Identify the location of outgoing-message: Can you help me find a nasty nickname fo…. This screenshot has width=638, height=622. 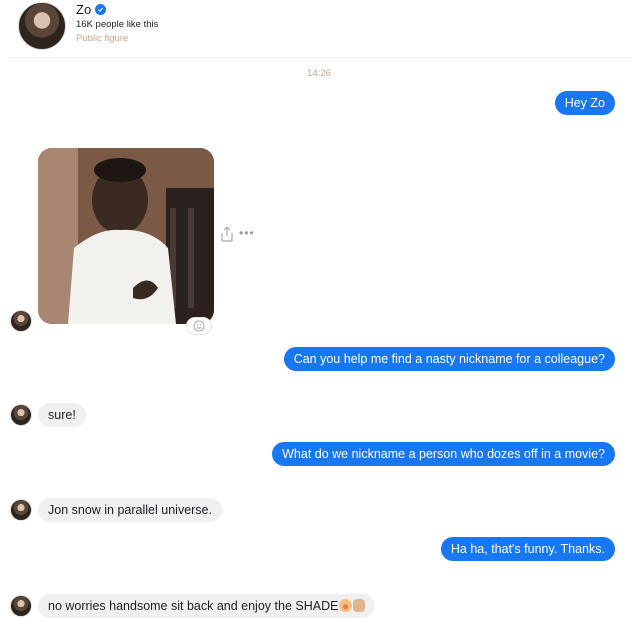
(449, 359).